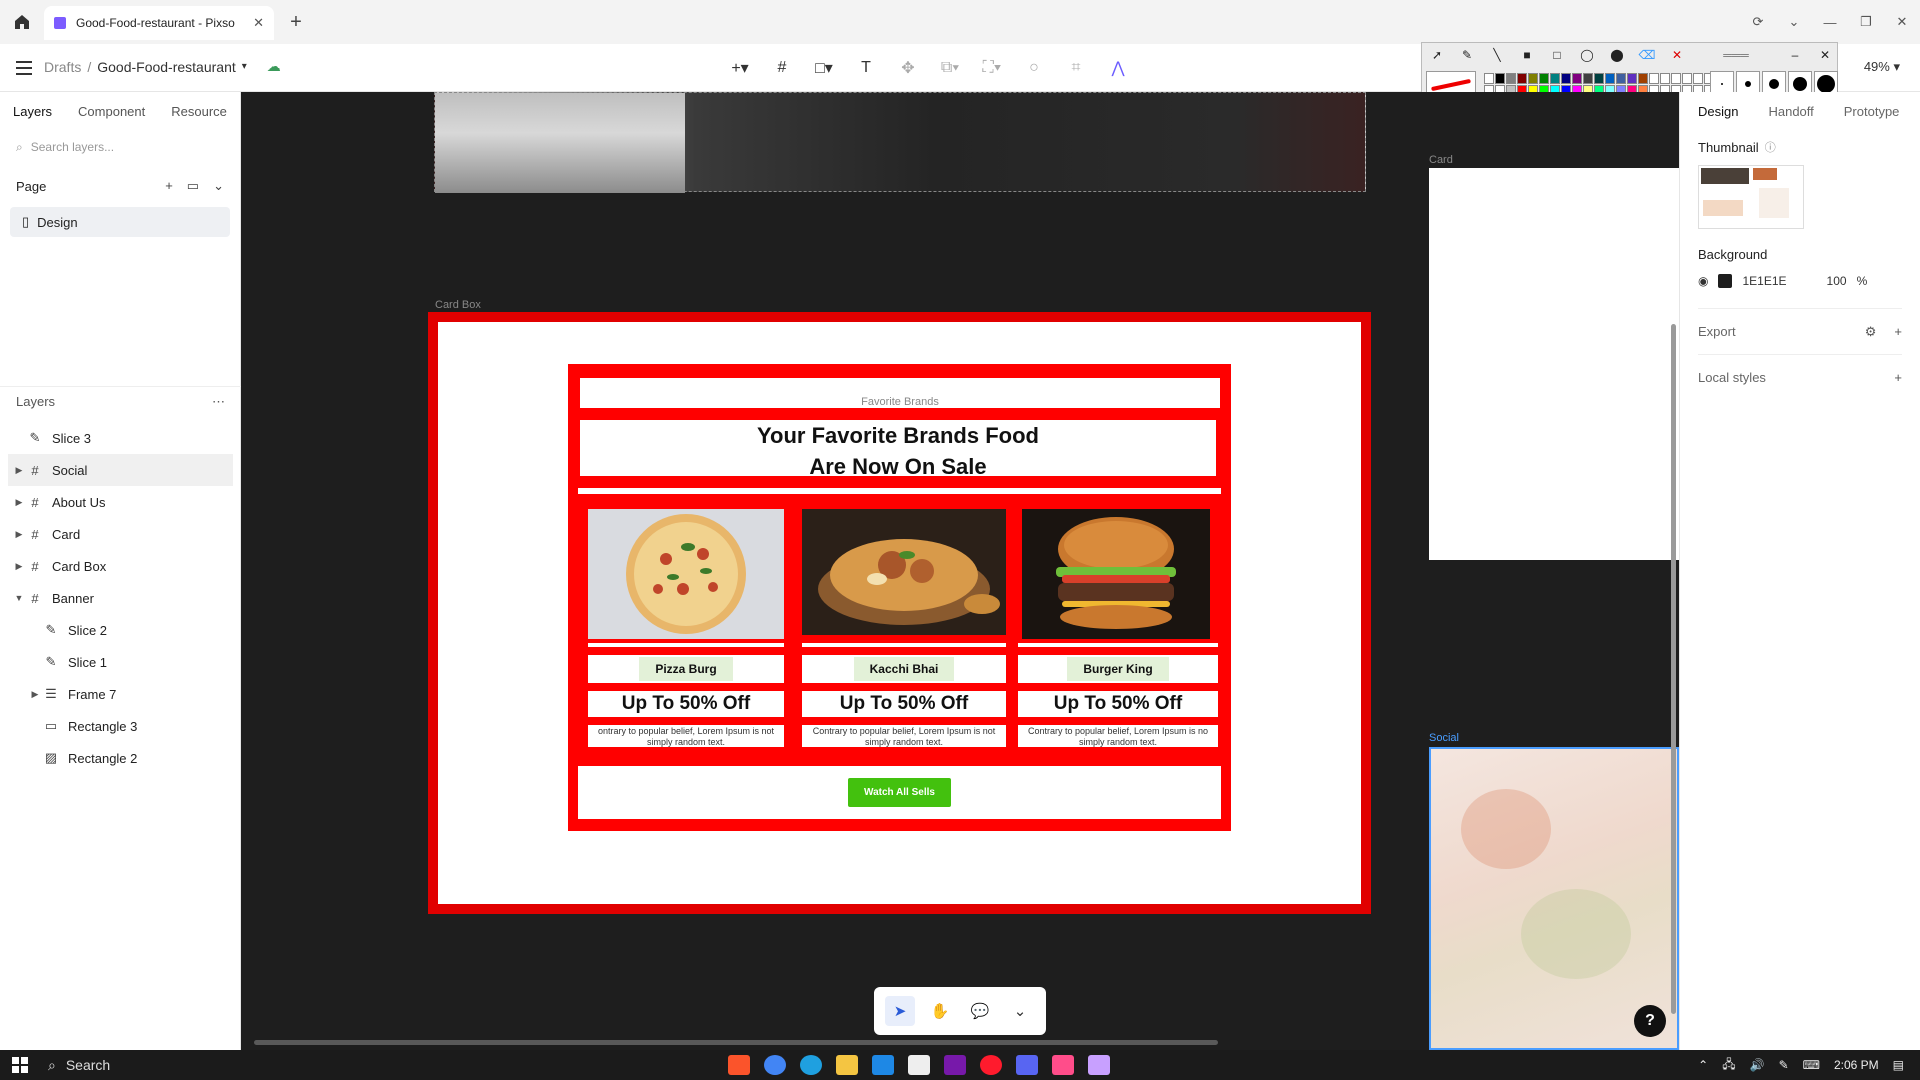 The width and height of the screenshot is (1920, 1080). I want to click on rect-icon: □, so click(1557, 55).